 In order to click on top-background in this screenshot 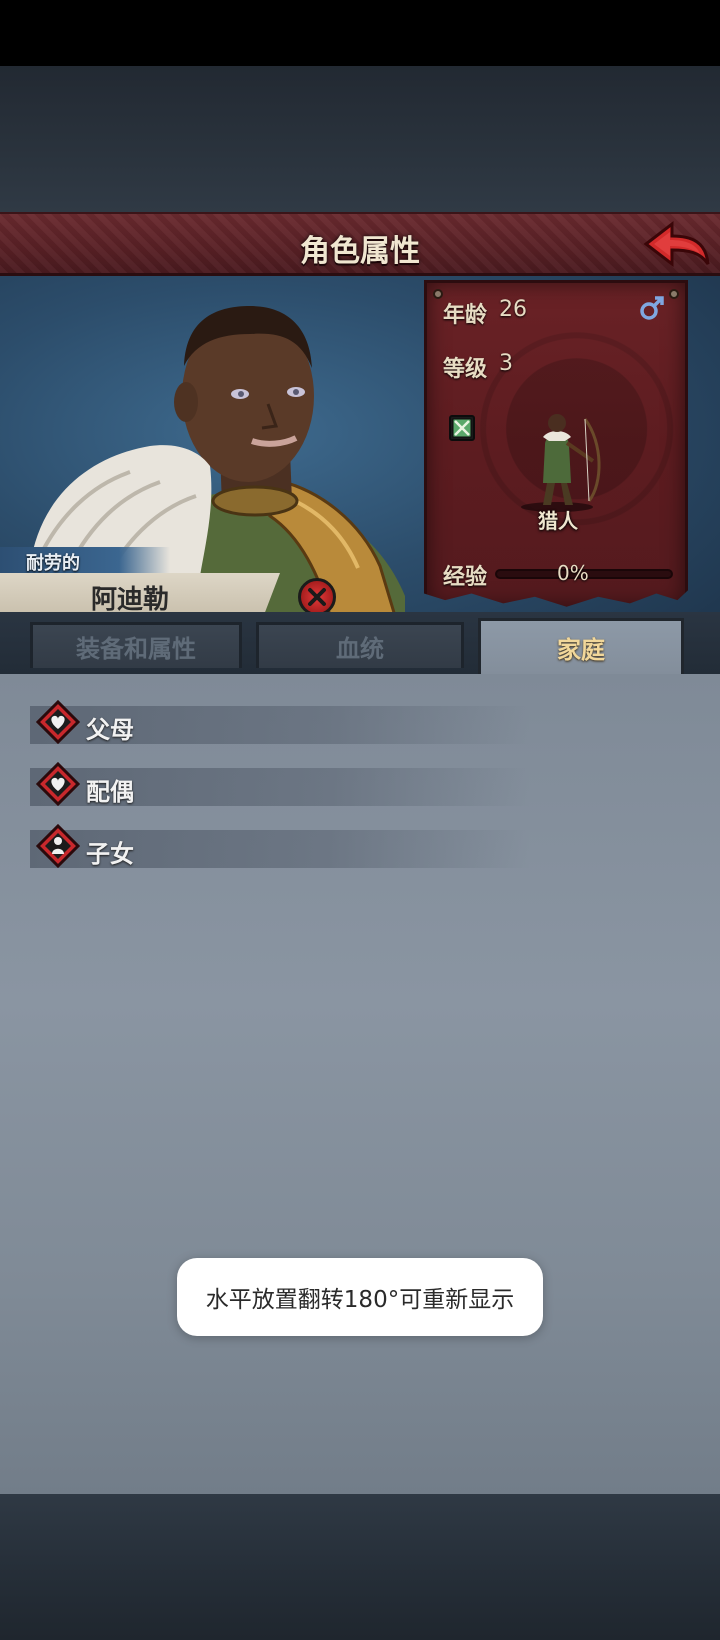, I will do `click(360, 140)`.